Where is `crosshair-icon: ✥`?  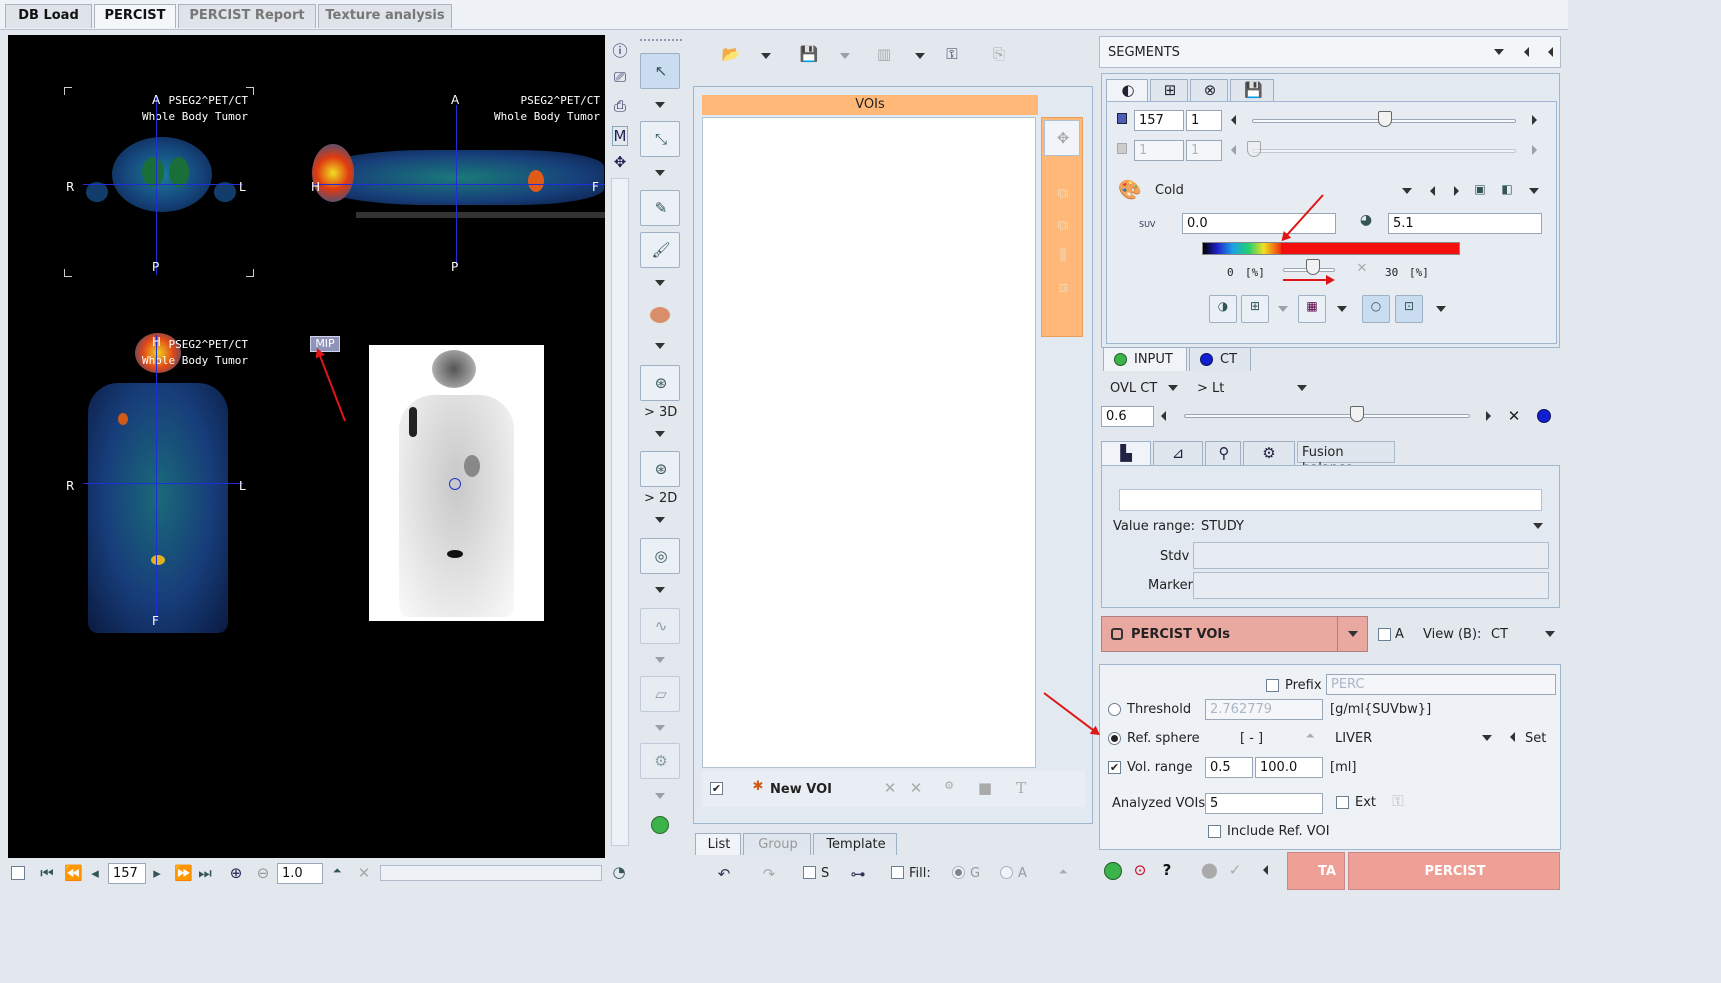 crosshair-icon: ✥ is located at coordinates (620, 162).